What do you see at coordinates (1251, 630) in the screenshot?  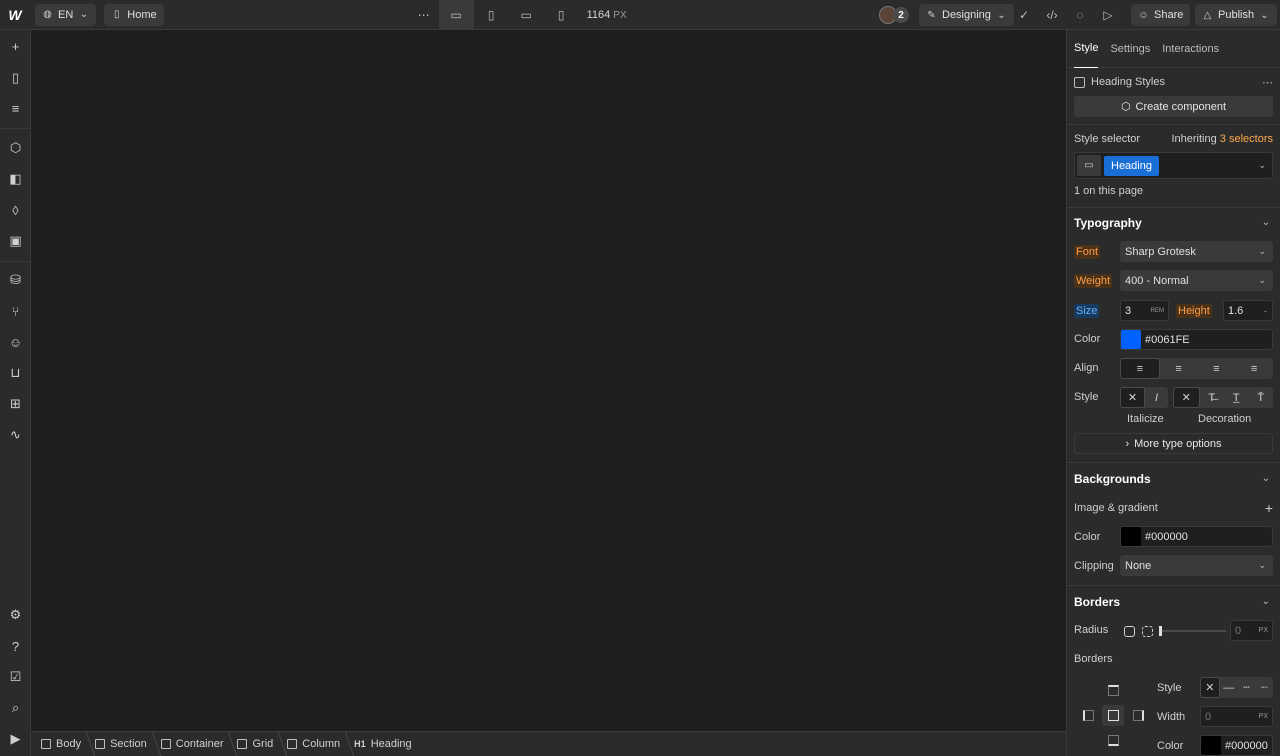 I see `radius-input: 0 PX` at bounding box center [1251, 630].